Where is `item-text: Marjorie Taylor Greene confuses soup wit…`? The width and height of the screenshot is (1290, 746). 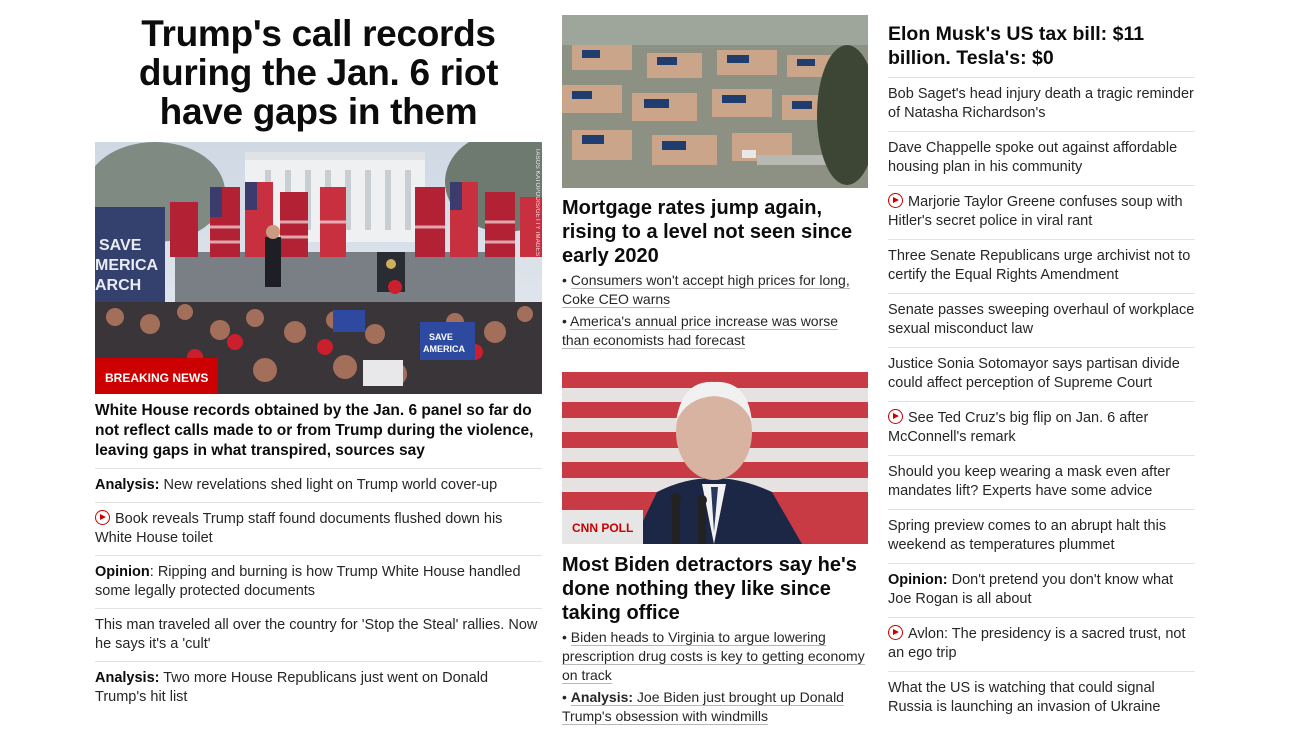
item-text: Marjorie Taylor Greene confuses soup wit… is located at coordinates (1035, 211).